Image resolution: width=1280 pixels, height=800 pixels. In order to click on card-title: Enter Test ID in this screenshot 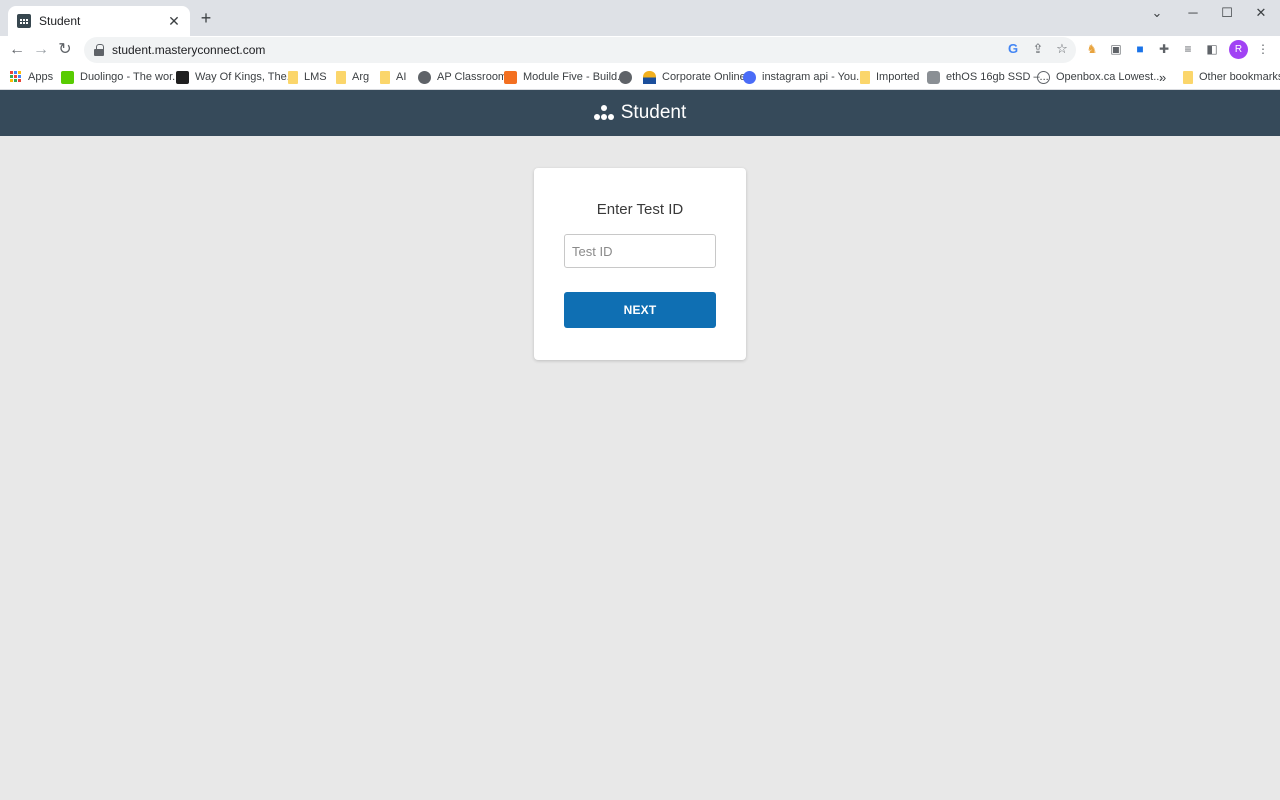, I will do `click(640, 209)`.